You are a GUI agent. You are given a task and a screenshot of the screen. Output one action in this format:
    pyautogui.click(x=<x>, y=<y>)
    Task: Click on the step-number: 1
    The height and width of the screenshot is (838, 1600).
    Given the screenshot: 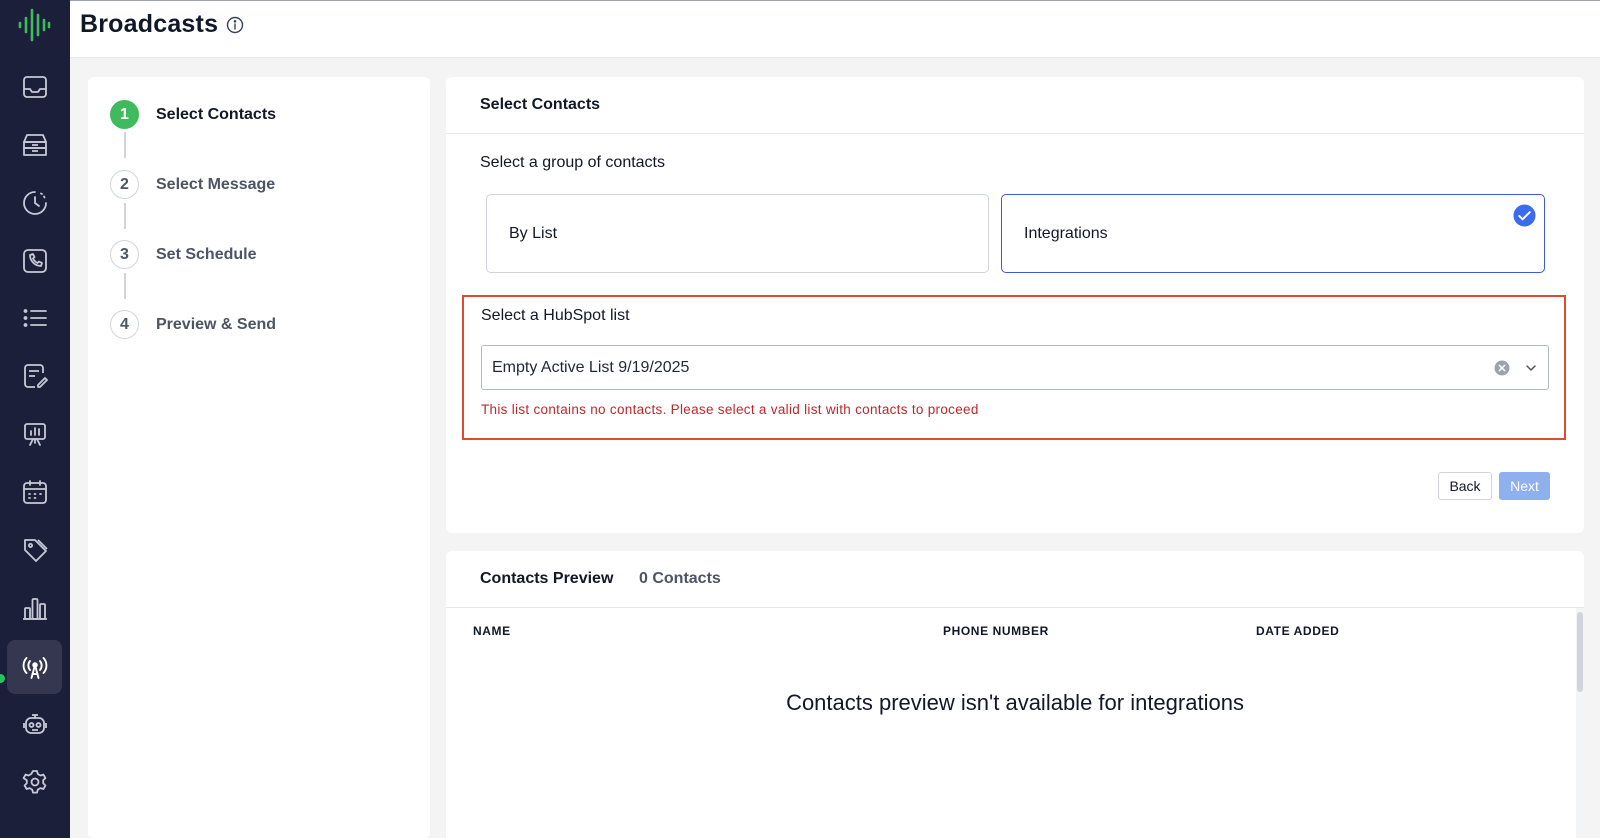 What is the action you would take?
    pyautogui.click(x=124, y=114)
    